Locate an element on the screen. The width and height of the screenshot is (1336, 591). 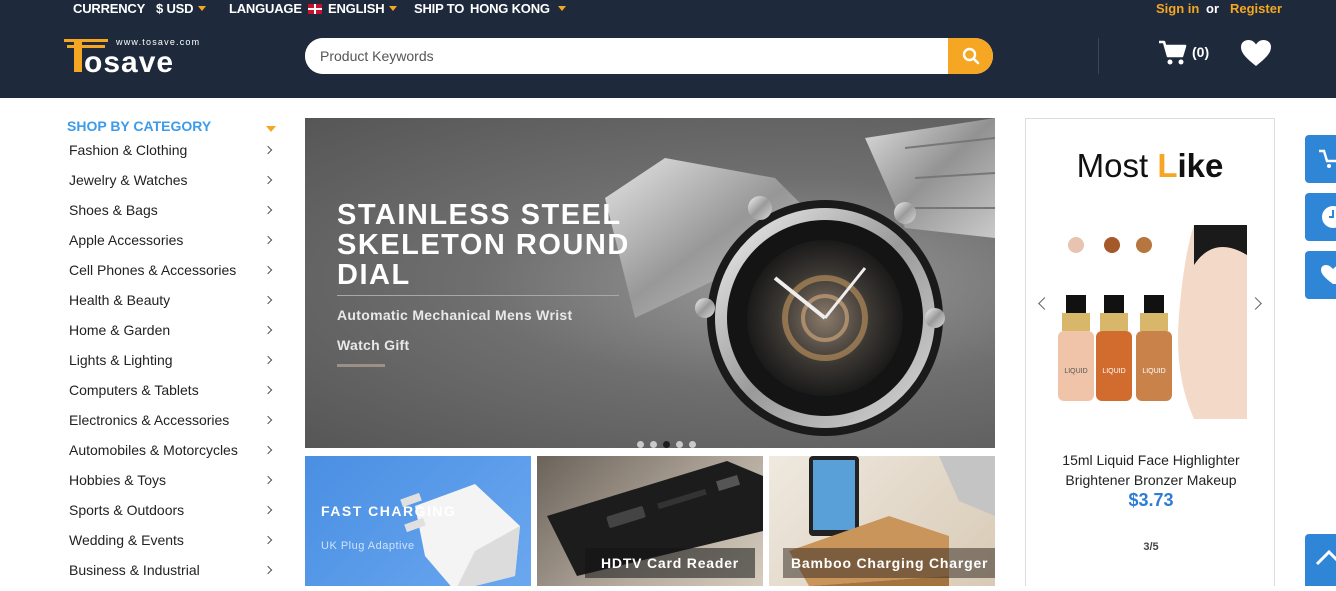
currency-label: CURRENCY is located at coordinates (109, 8).